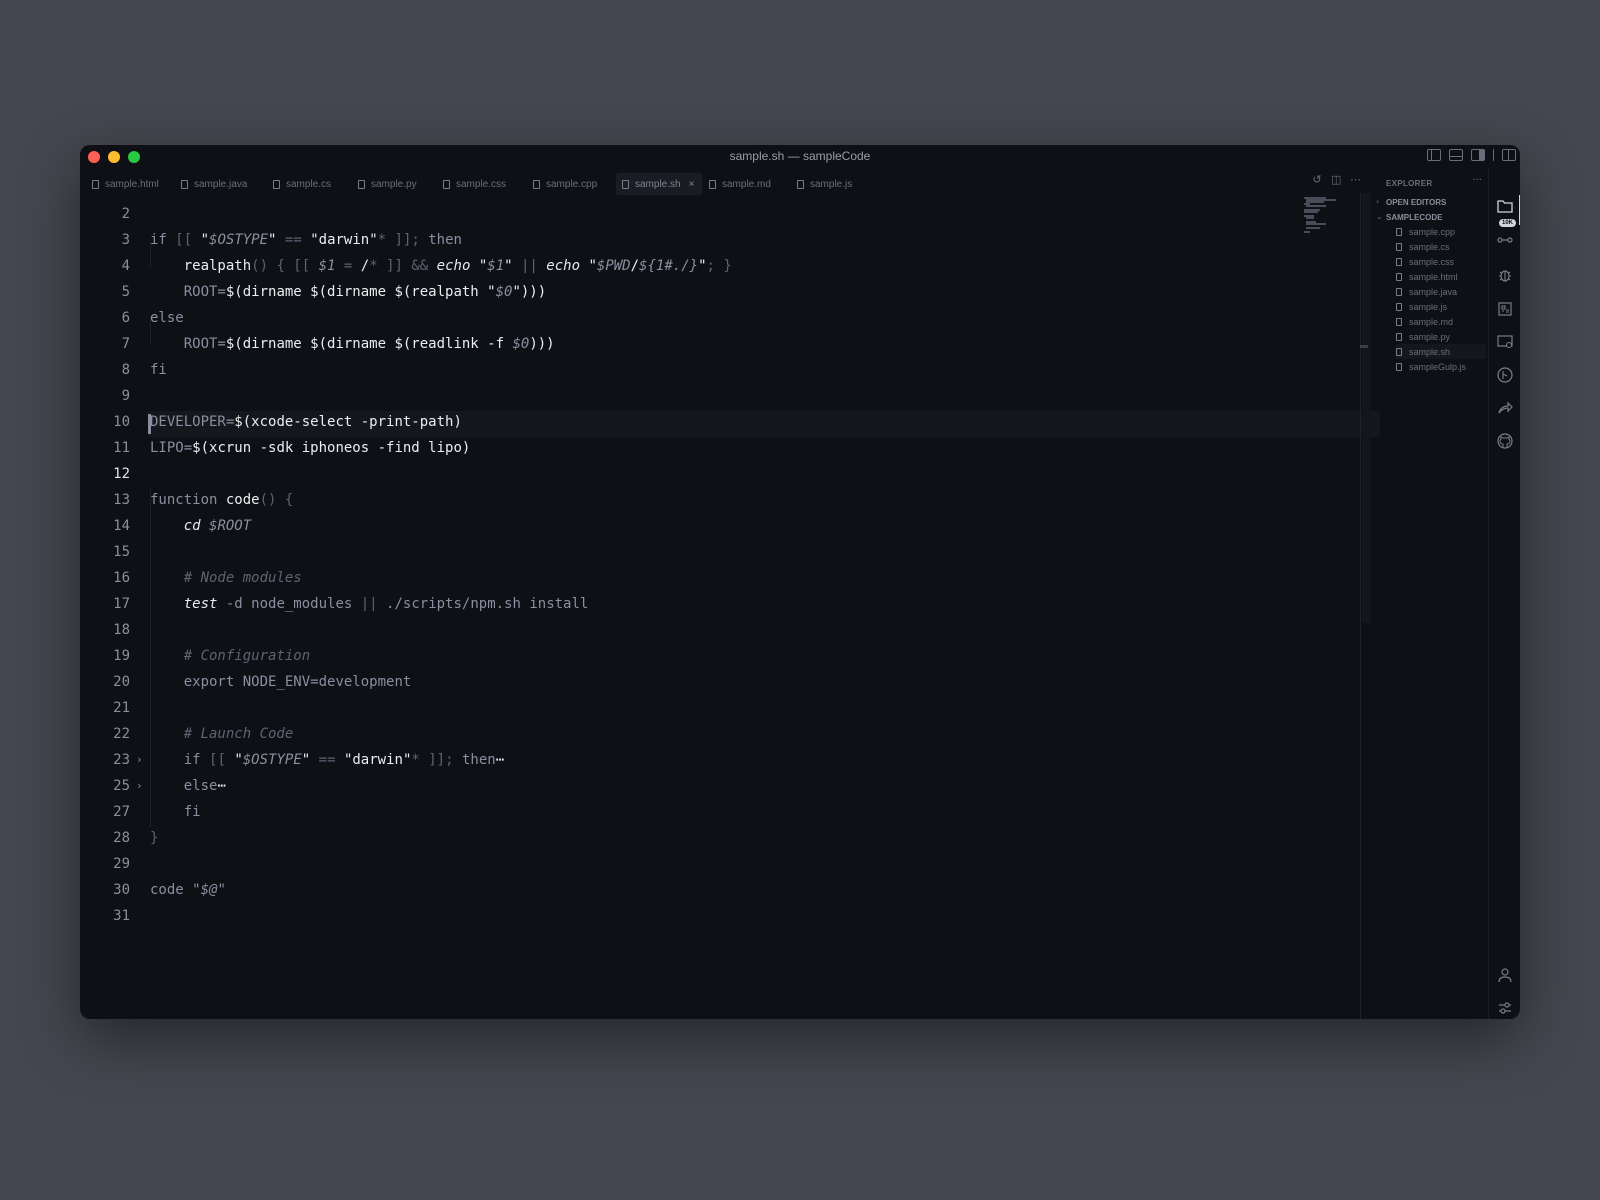  I want to click on code-line: 2, so click(125, 214).